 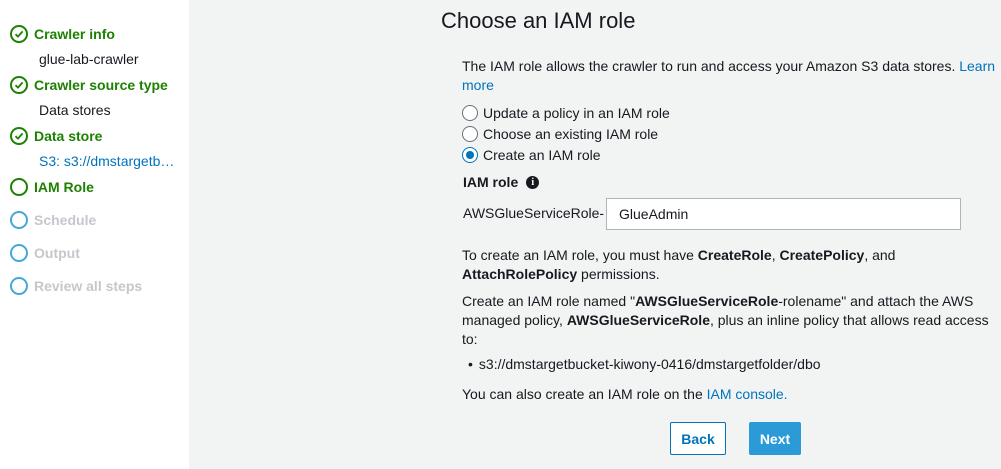 What do you see at coordinates (491, 182) in the screenshot?
I see `iam-role-label-text: IAM role` at bounding box center [491, 182].